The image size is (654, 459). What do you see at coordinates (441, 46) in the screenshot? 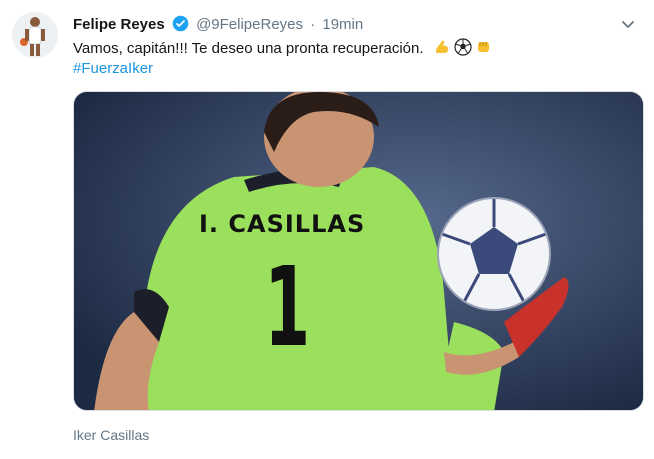
I see `flexed-biceps-icon` at bounding box center [441, 46].